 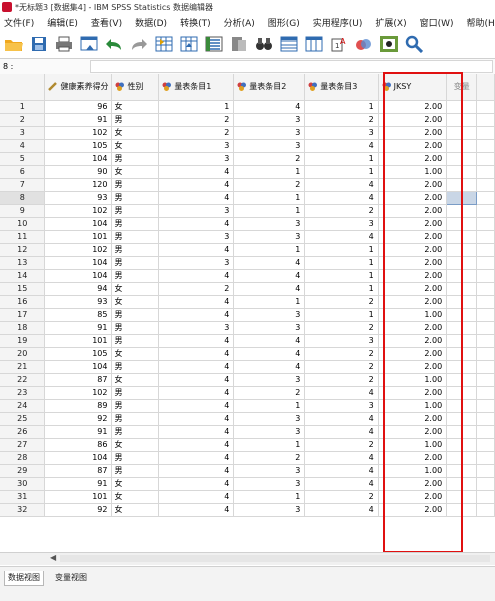 What do you see at coordinates (64, 44) in the screenshot?
I see `print-icon` at bounding box center [64, 44].